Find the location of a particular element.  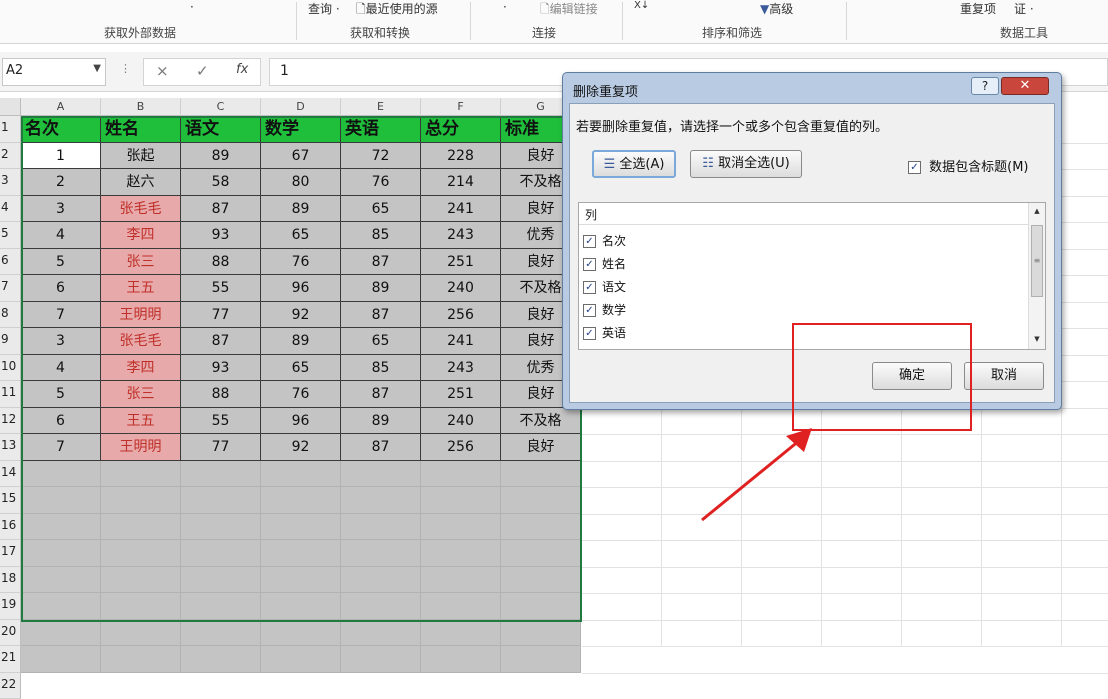

column-header: F is located at coordinates (461, 107).